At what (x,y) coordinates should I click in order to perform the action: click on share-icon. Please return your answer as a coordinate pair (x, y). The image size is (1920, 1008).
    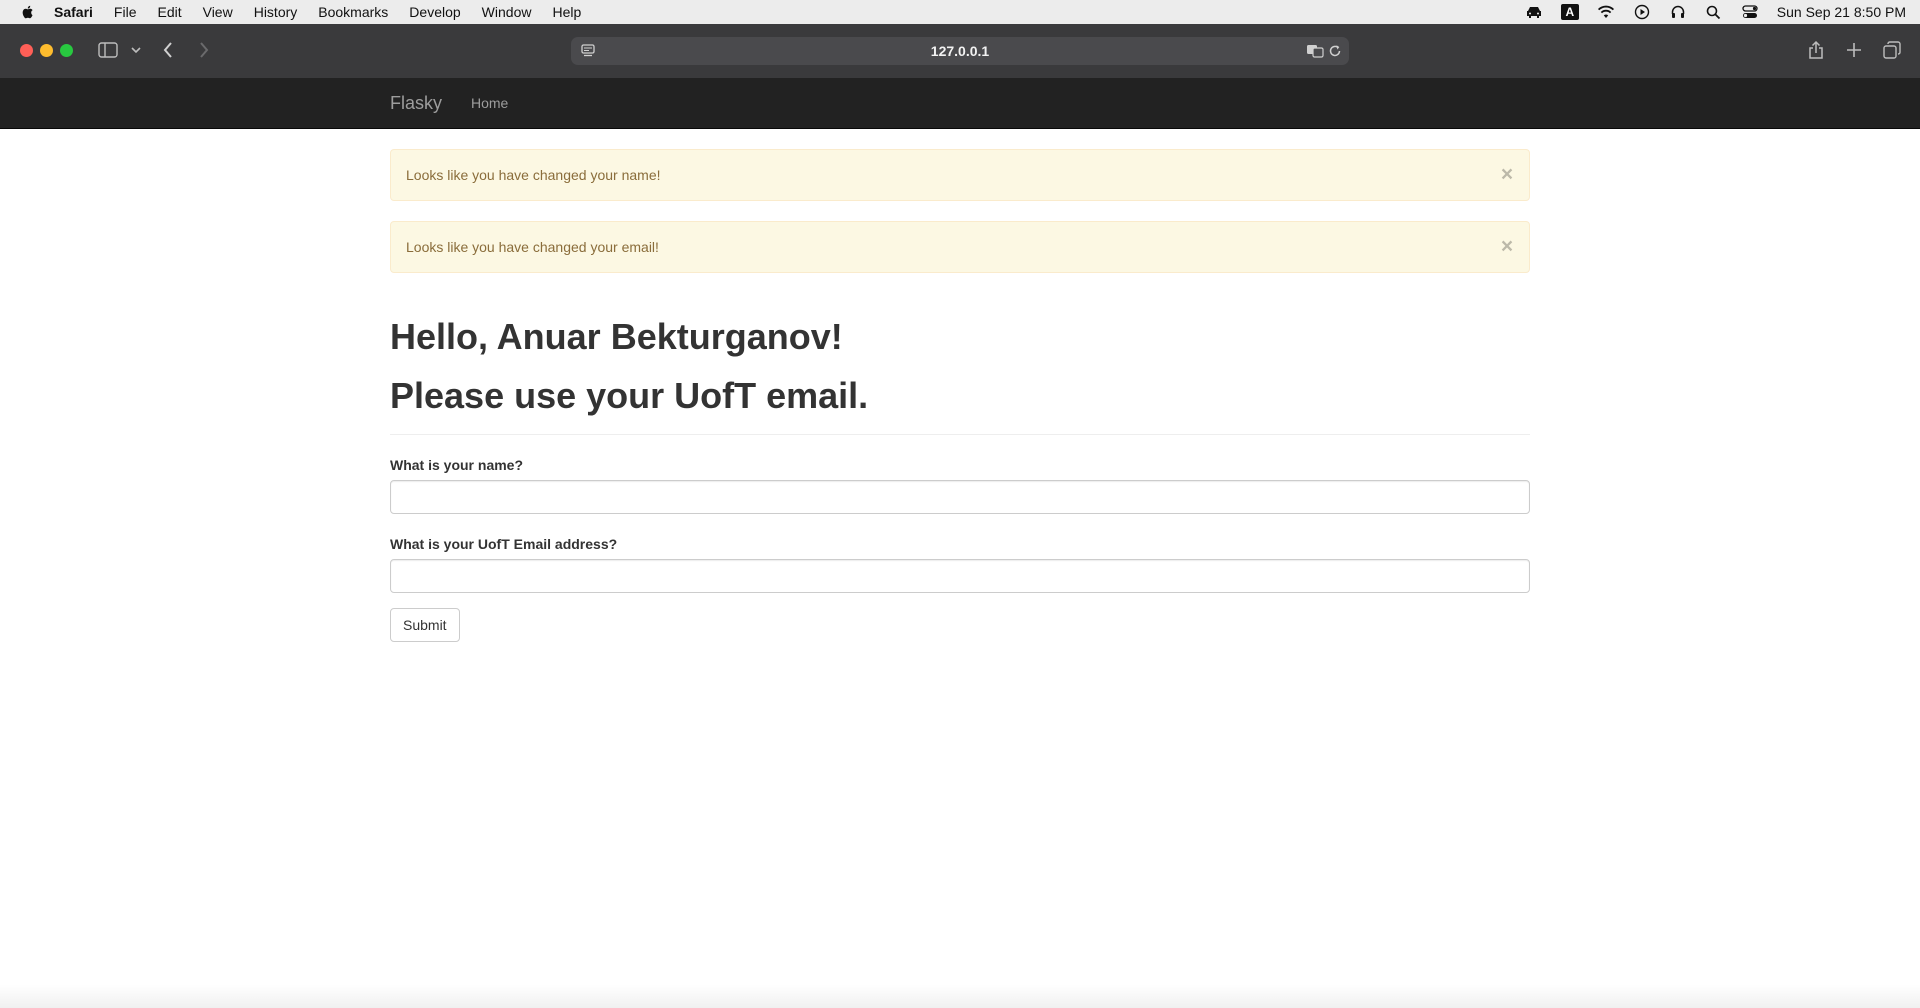
    Looking at the image, I should click on (1816, 50).